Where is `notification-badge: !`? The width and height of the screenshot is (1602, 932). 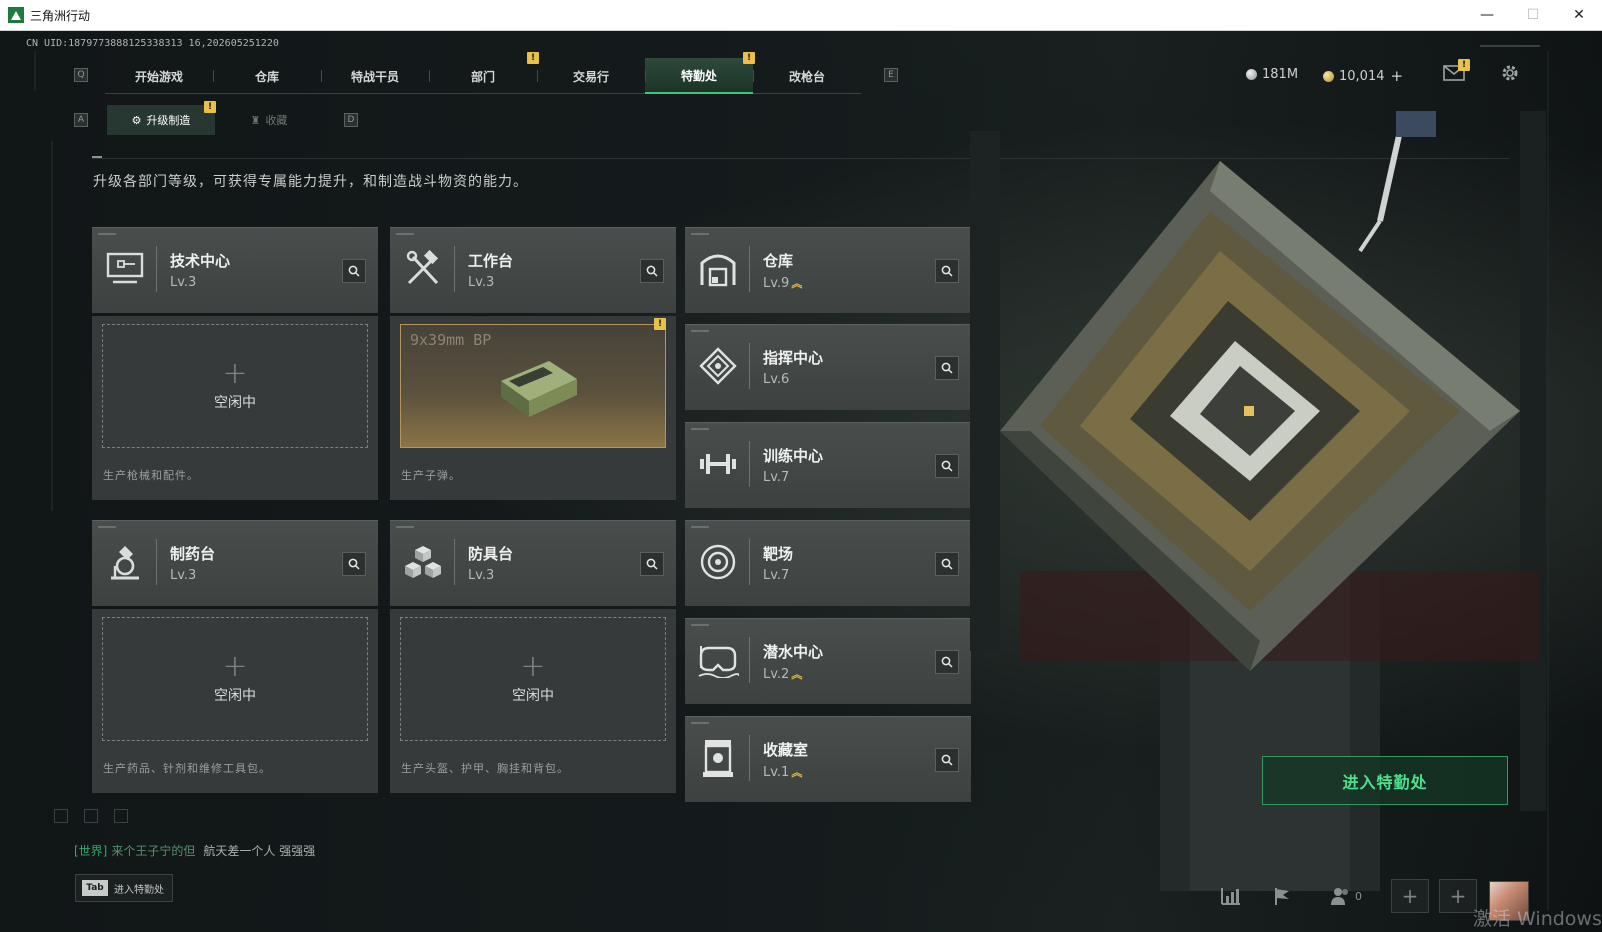 notification-badge: ! is located at coordinates (210, 107).